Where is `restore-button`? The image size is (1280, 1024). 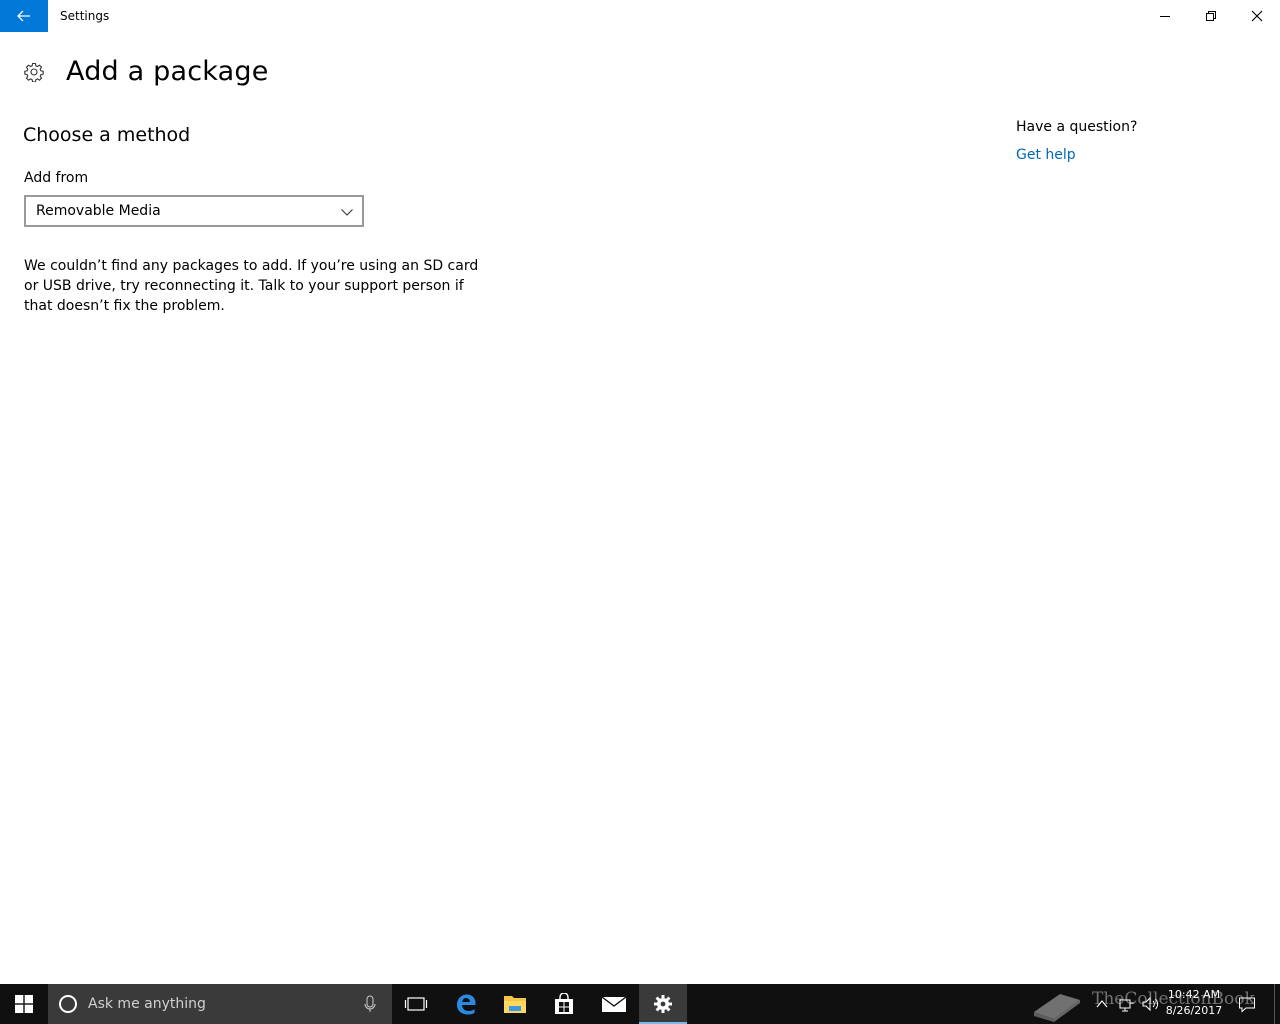
restore-button is located at coordinates (1211, 16).